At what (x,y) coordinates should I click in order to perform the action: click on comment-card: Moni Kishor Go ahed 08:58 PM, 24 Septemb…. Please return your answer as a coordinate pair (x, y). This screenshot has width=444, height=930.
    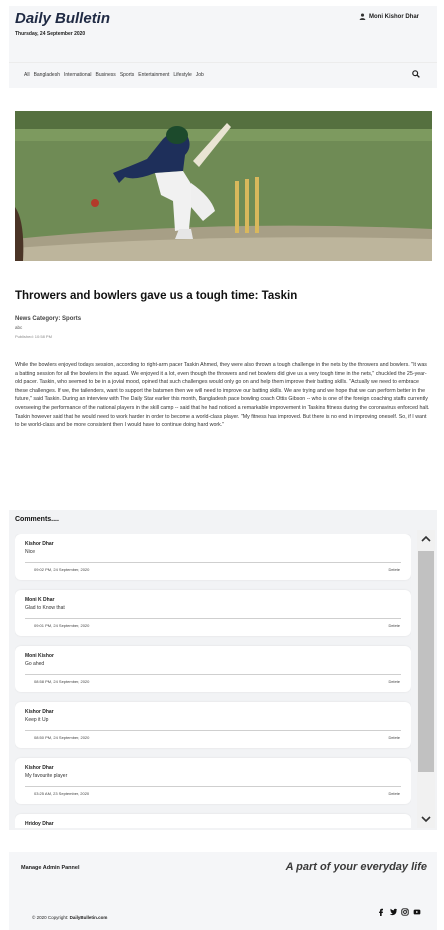
    Looking at the image, I should click on (213, 669).